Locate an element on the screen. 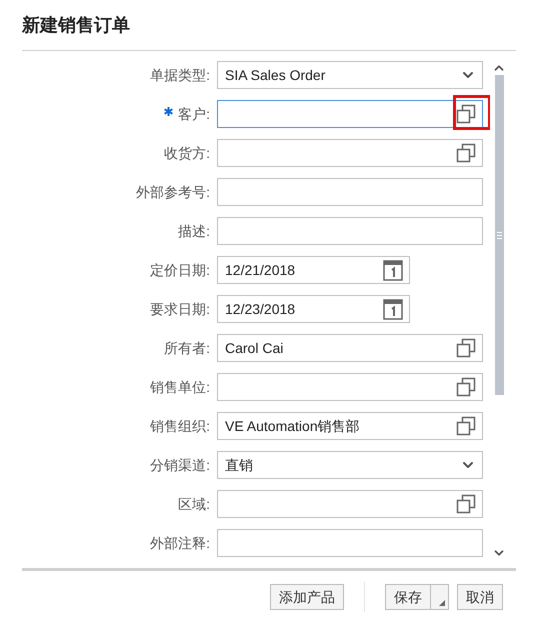  scrollbar-thumb is located at coordinates (499, 235).